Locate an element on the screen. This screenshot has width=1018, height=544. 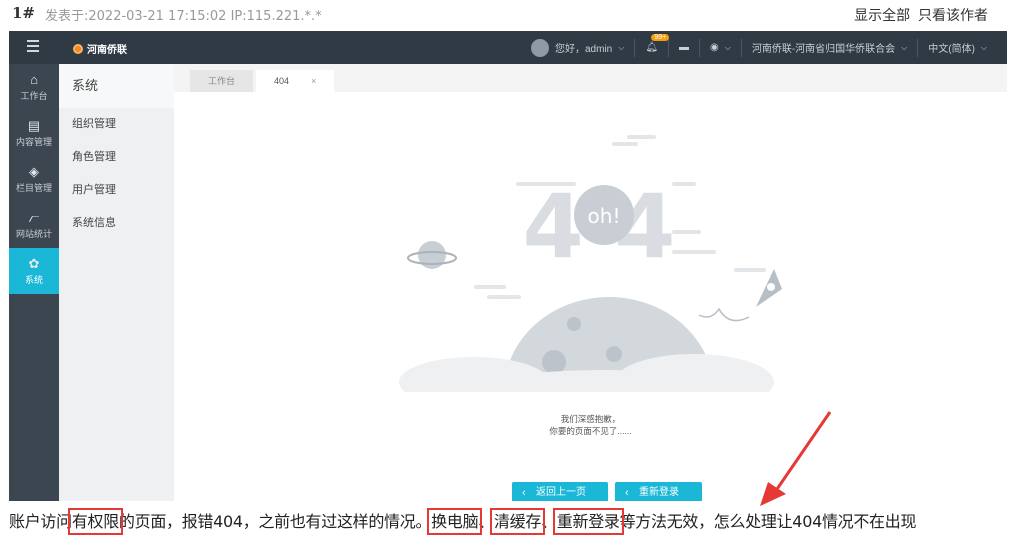
highlight-box: 有权限 is located at coordinates (95, 521).